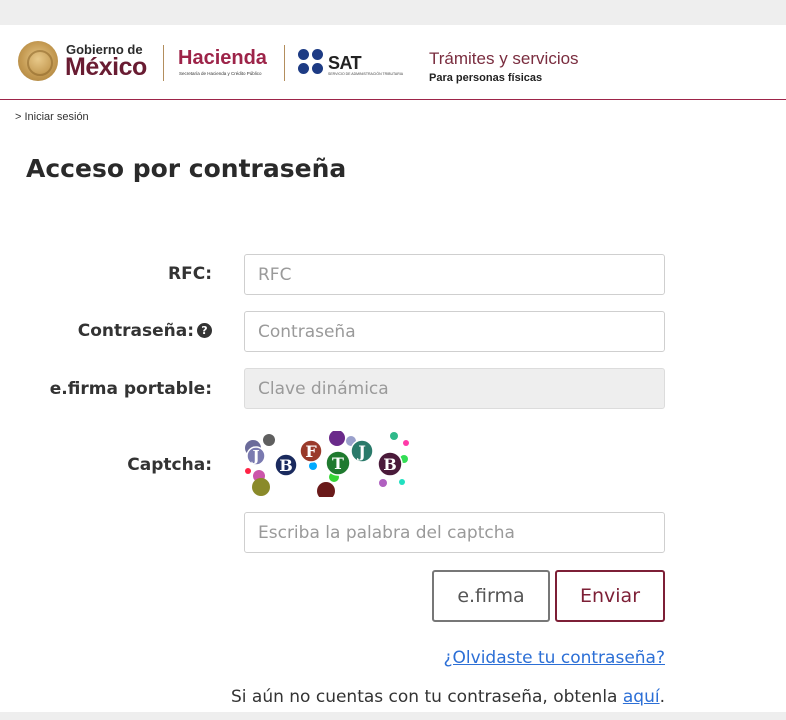 The width and height of the screenshot is (786, 720). I want to click on mexico-seal-icon, so click(38, 61).